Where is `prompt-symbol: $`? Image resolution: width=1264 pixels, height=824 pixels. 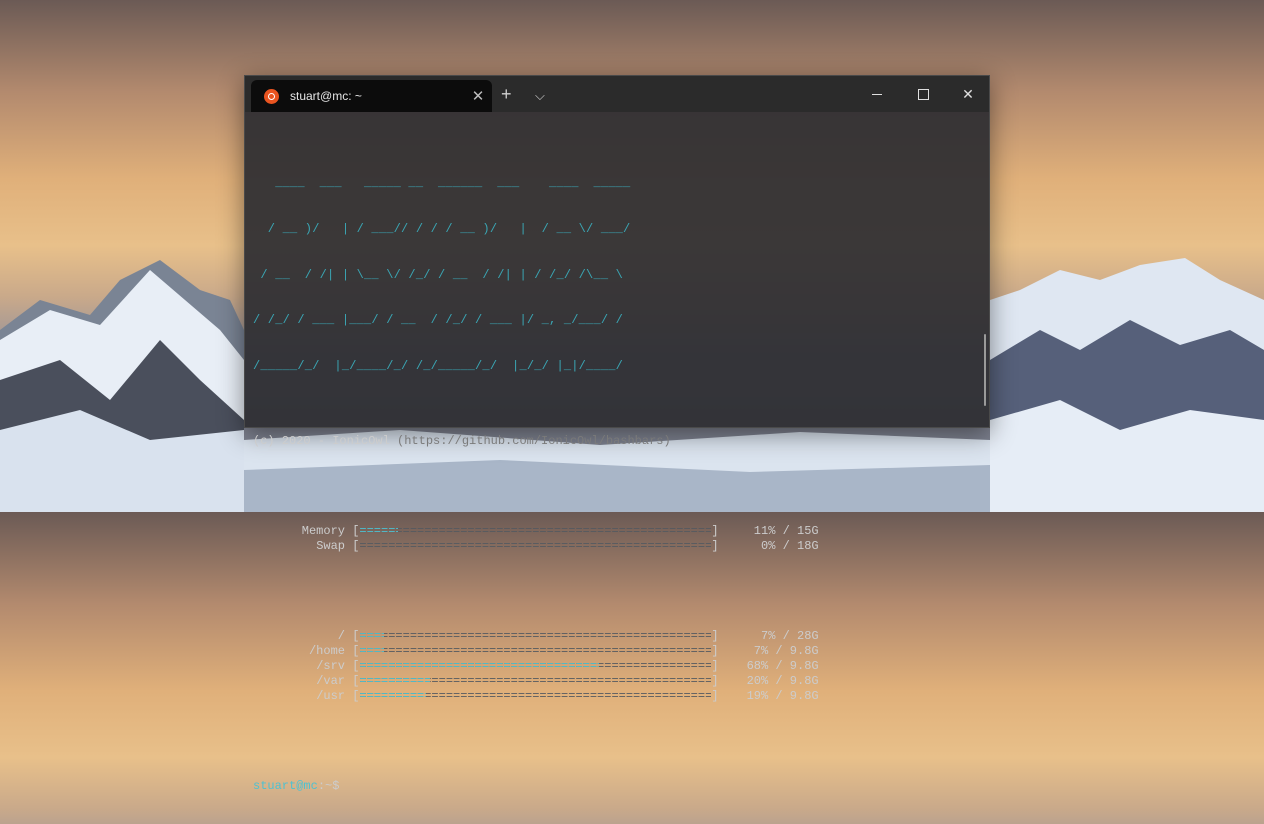
prompt-symbol: $ is located at coordinates (336, 786).